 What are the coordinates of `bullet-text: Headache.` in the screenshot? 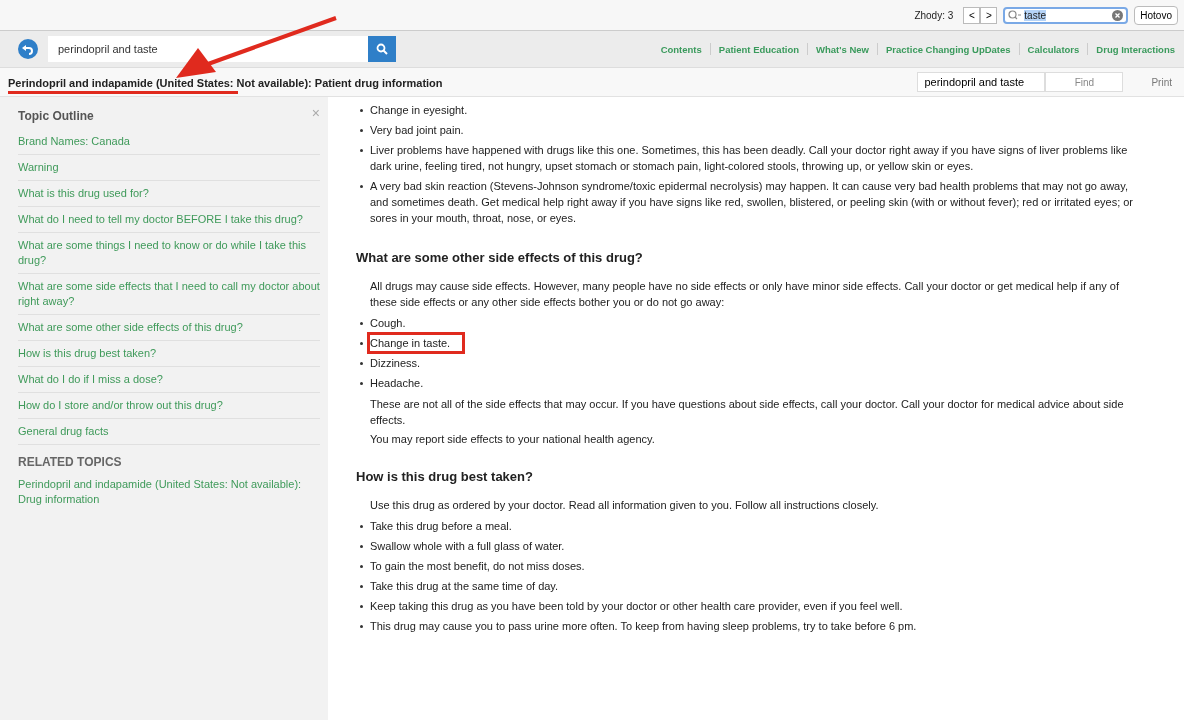 It's located at (397, 383).